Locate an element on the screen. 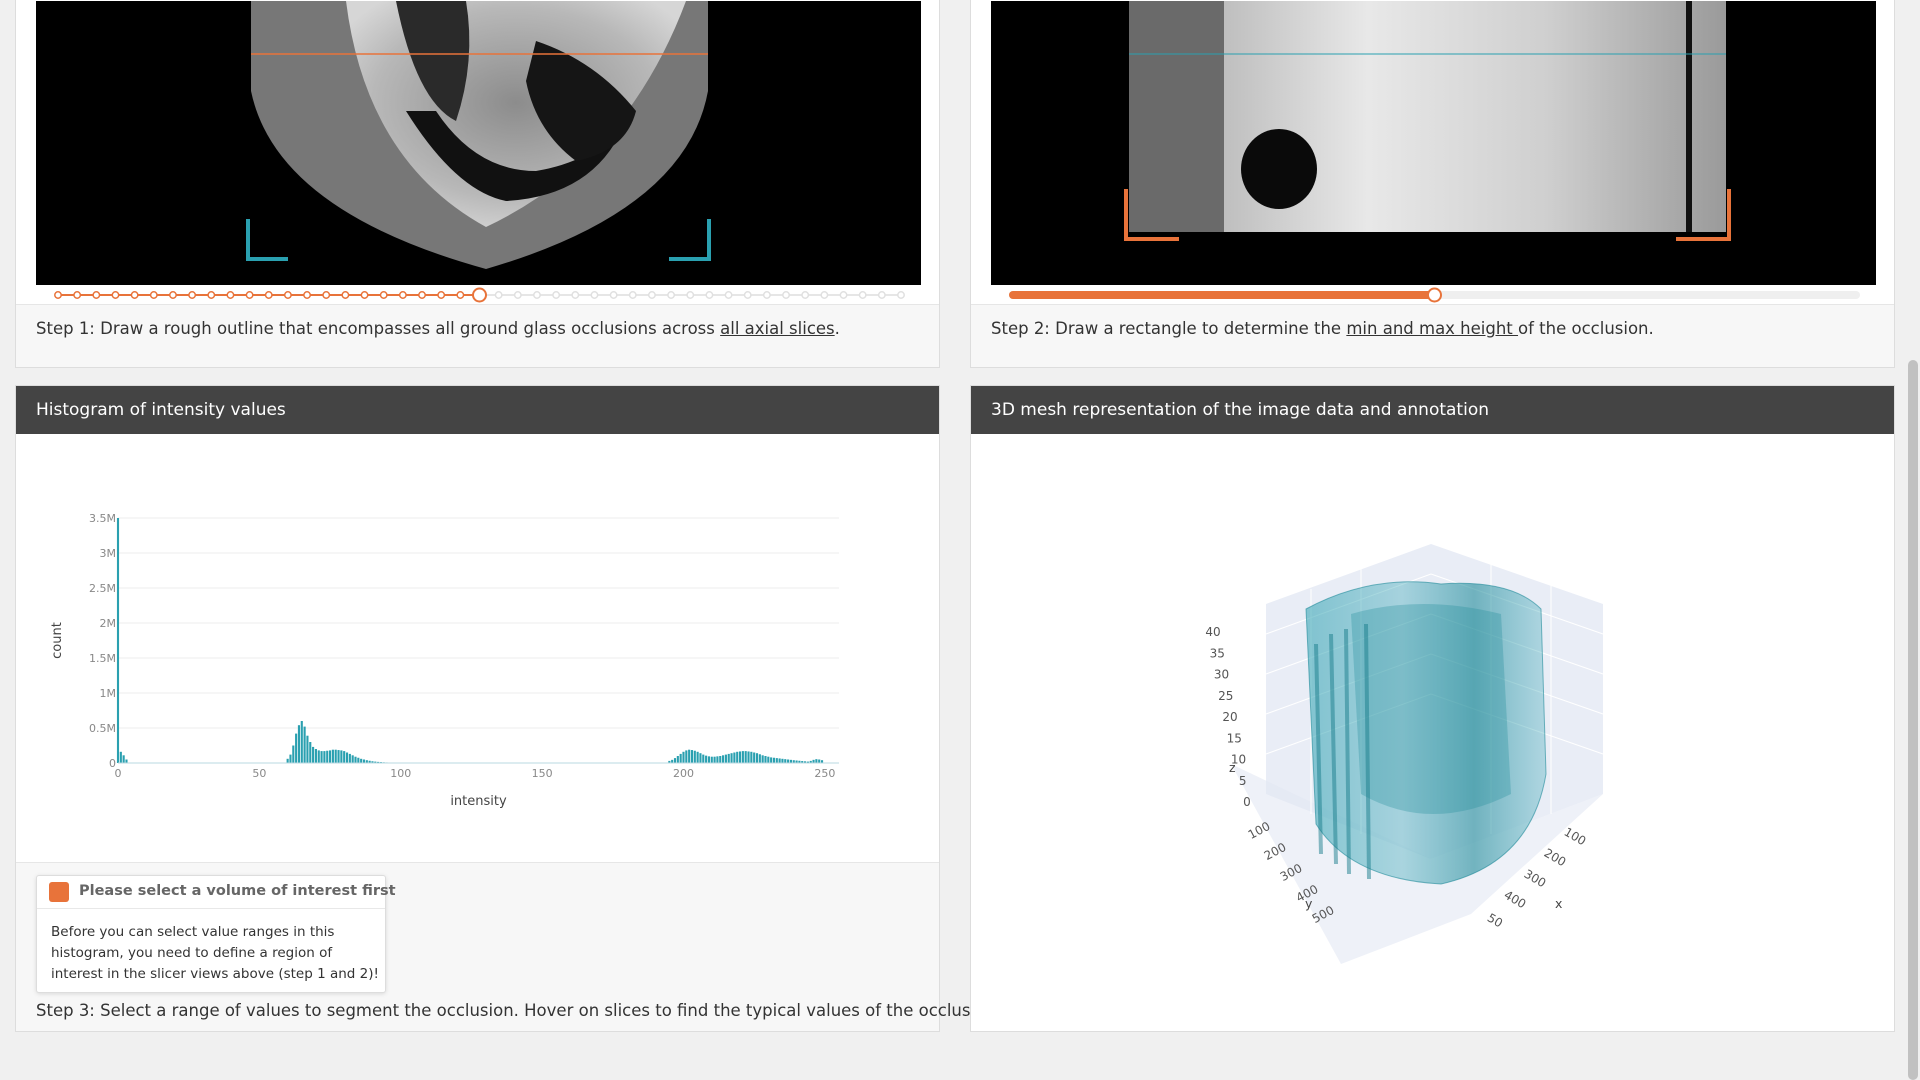 The height and width of the screenshot is (1080, 1920). sagittal-slice-view is located at coordinates (1433, 143).